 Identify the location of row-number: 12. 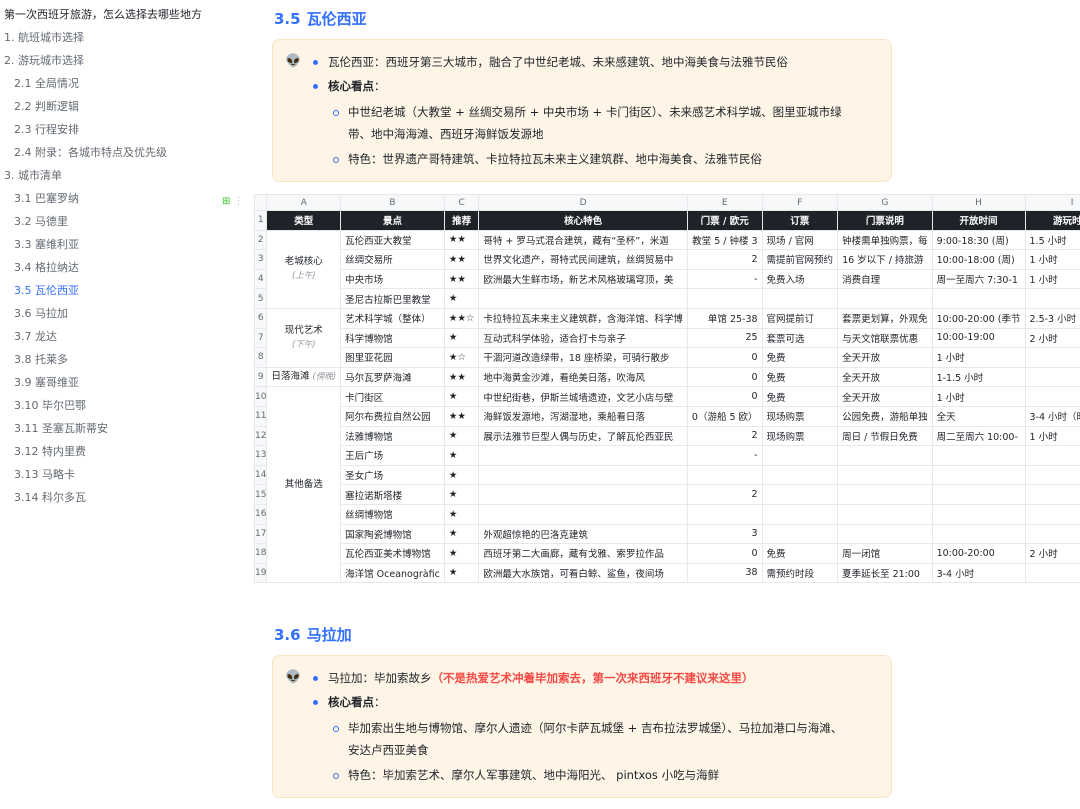
(260, 436).